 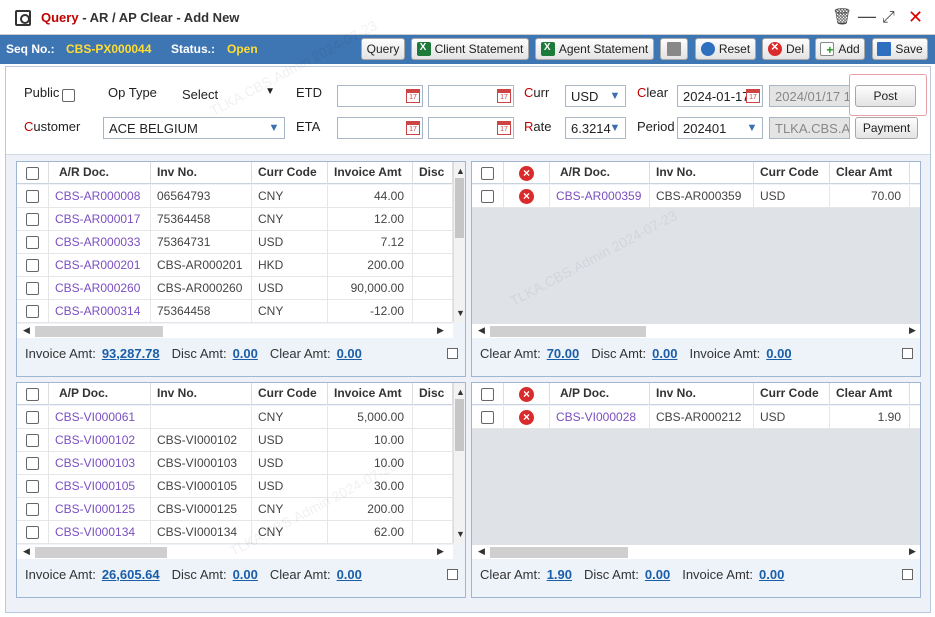 I want to click on table-row: CBS-VI000102 CBS-VI000102 USD 10.00, so click(x=235, y=440).